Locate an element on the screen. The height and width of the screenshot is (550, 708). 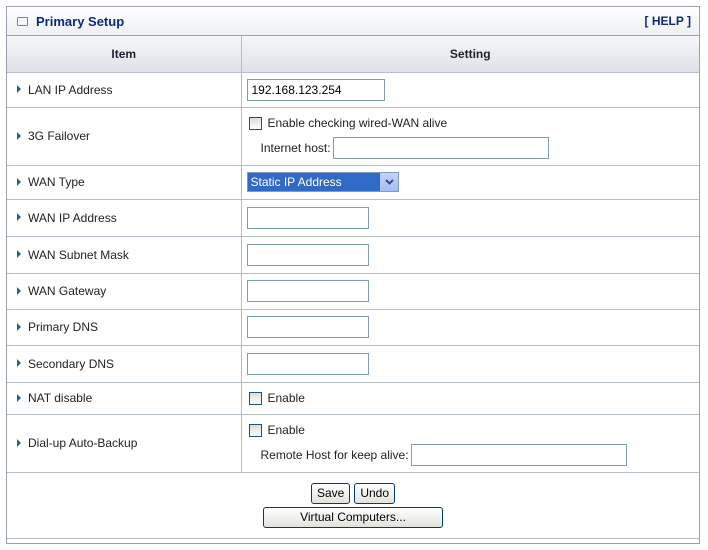
wan-ip-label: WAN IP Address is located at coordinates (72, 217).